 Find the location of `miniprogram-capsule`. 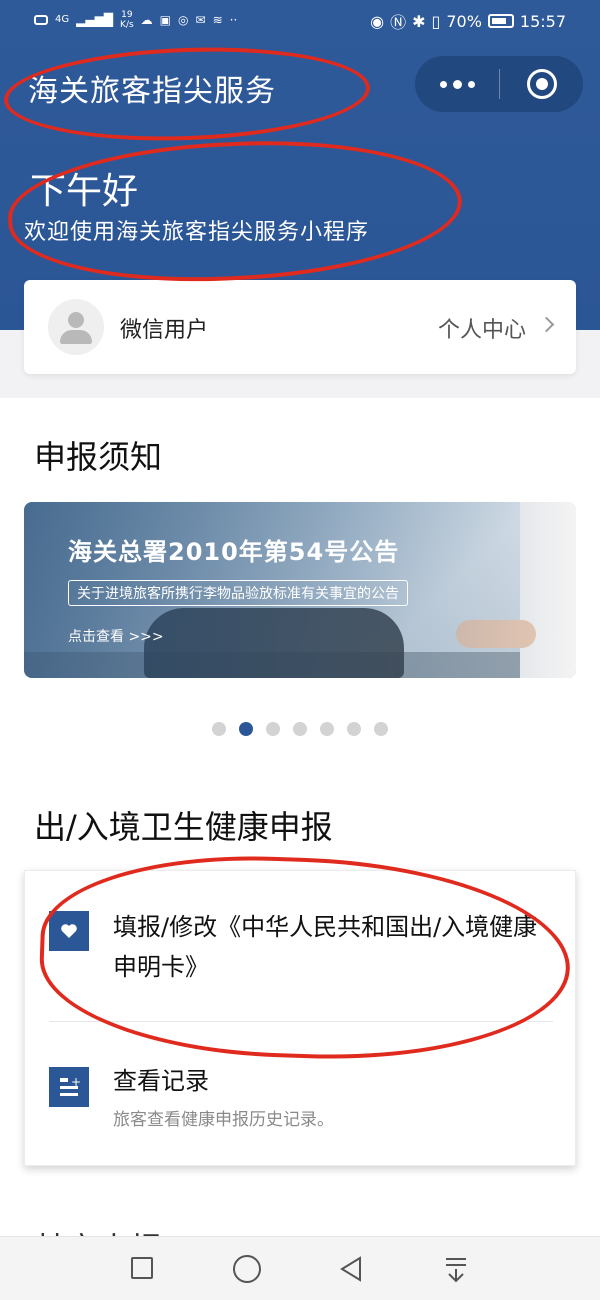

miniprogram-capsule is located at coordinates (499, 84).